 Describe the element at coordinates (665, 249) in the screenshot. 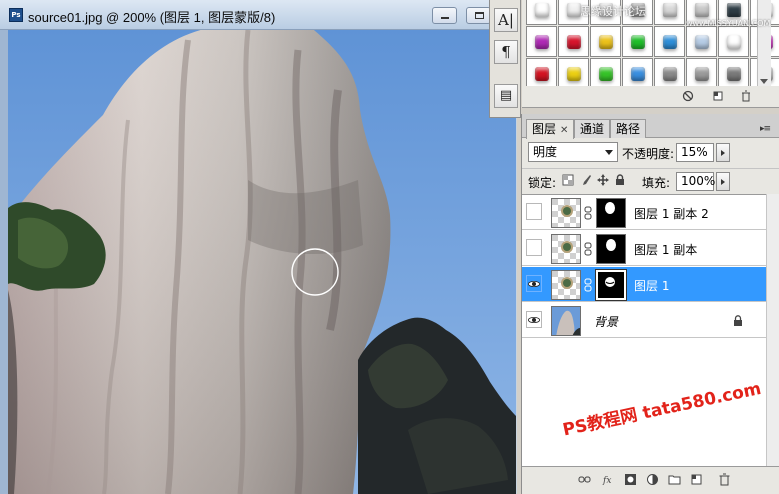

I see `layer-name: 图层 1 副本` at that location.